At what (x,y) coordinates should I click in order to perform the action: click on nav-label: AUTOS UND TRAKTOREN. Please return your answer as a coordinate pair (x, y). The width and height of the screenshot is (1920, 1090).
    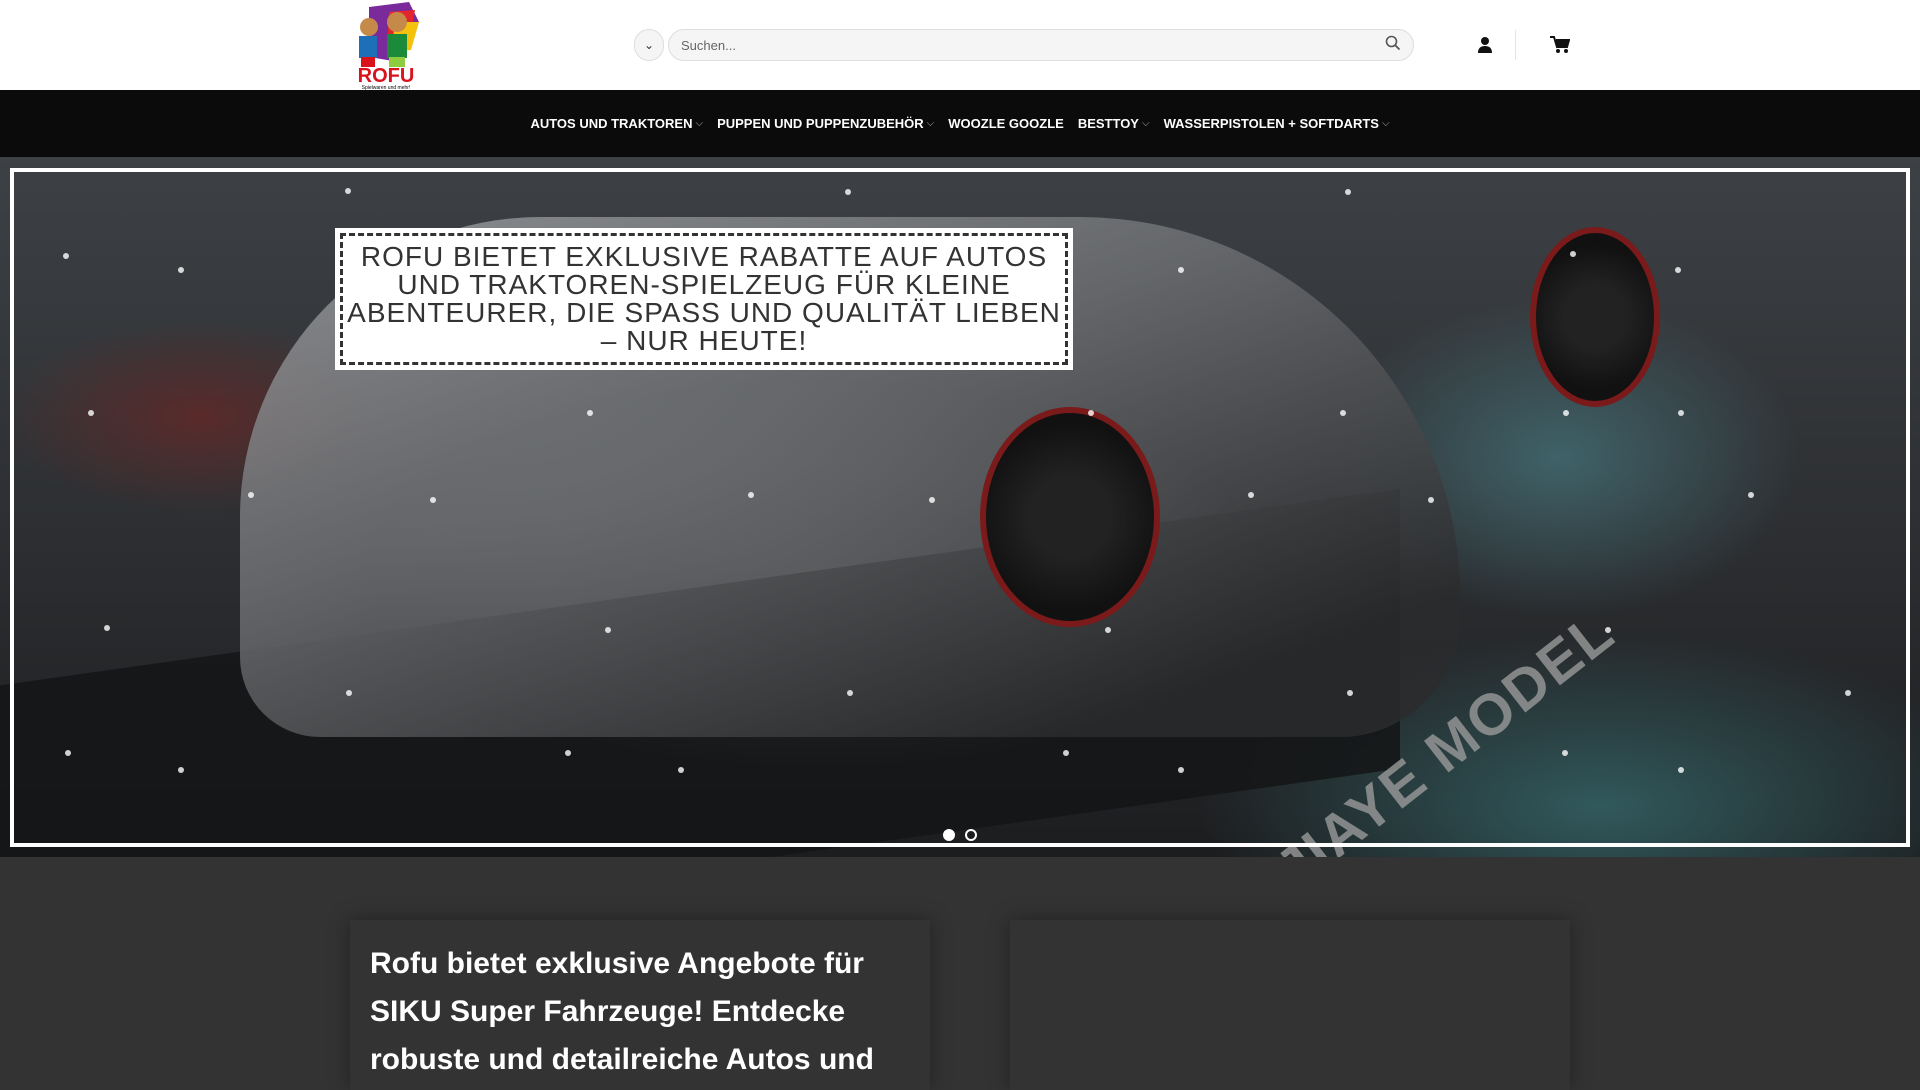
    Looking at the image, I should click on (611, 123).